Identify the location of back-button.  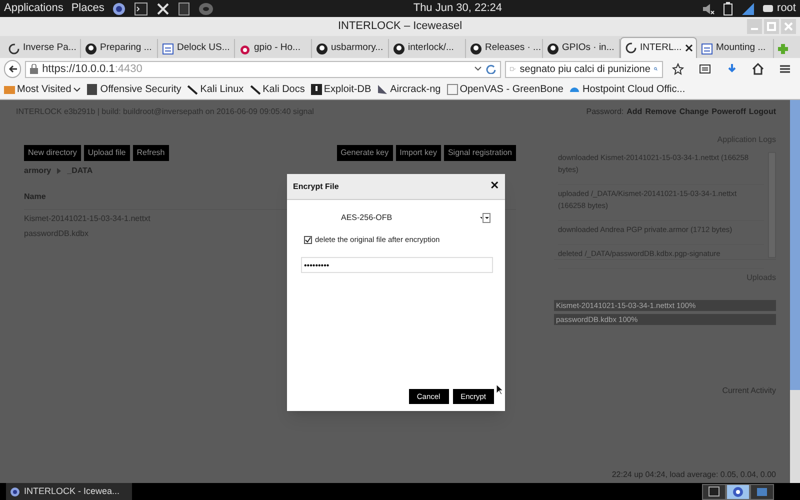
(13, 69).